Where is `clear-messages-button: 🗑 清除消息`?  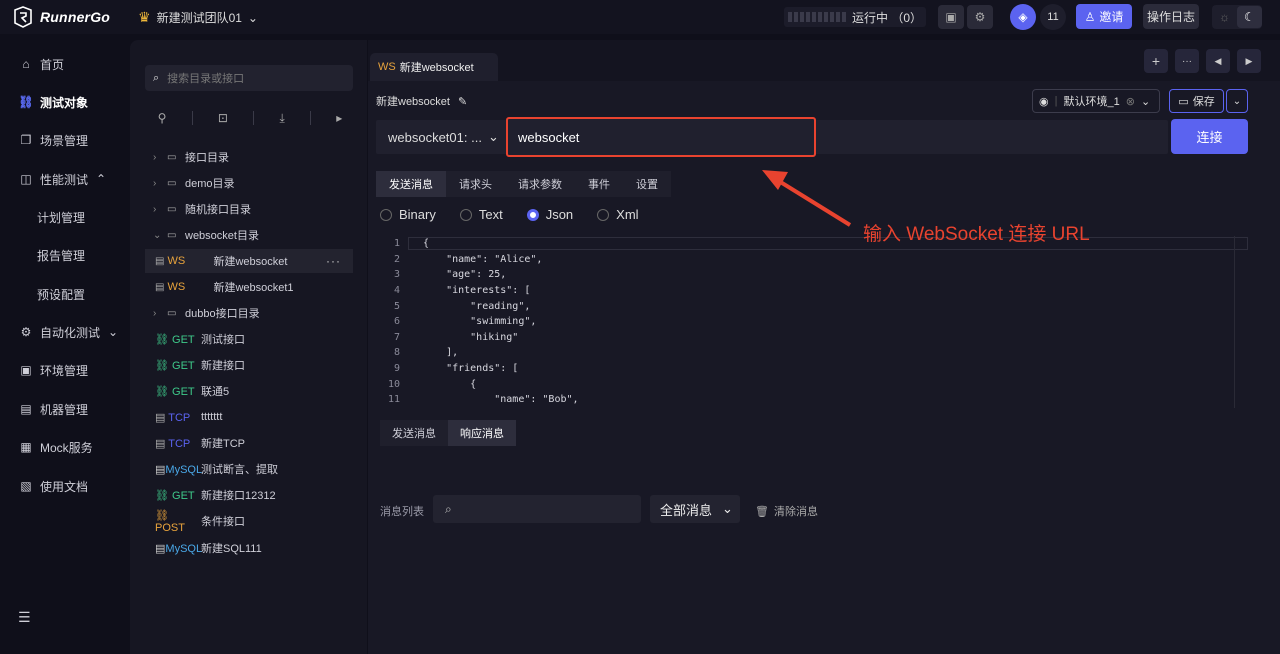 clear-messages-button: 🗑 清除消息 is located at coordinates (786, 511).